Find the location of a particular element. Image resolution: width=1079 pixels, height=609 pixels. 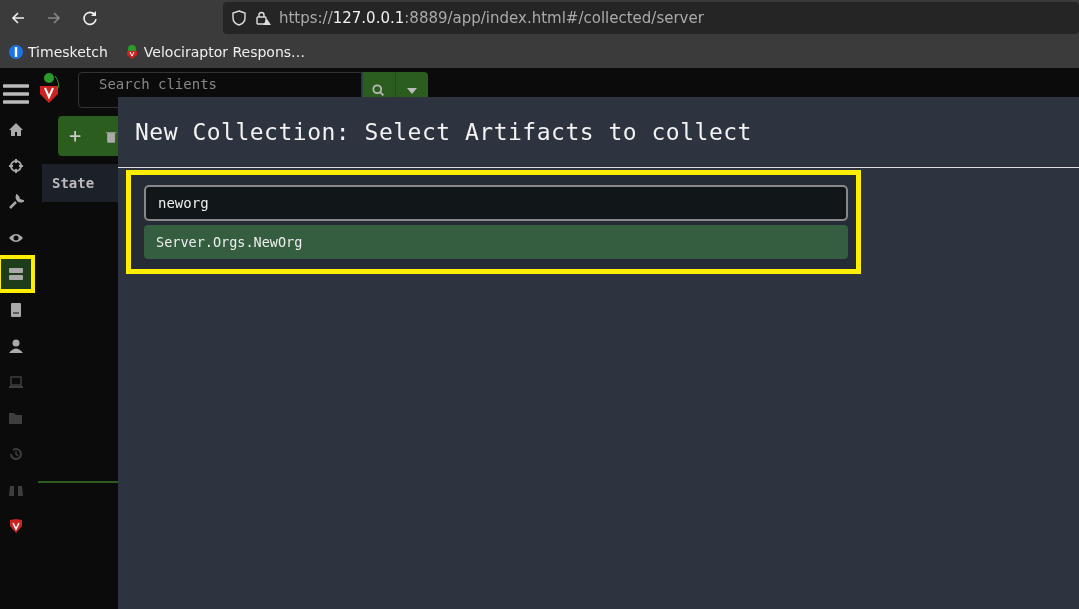

modal-title: New Collection: Select Artifacts to collect is located at coordinates (598, 132).